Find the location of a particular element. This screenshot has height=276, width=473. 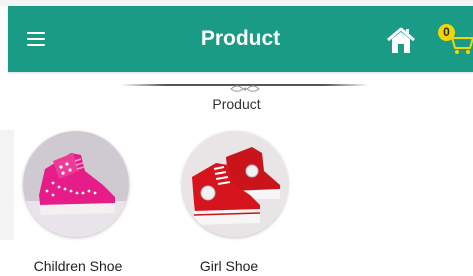

product-card-girl-shoe: Girl Shoe is located at coordinates (237, 202).